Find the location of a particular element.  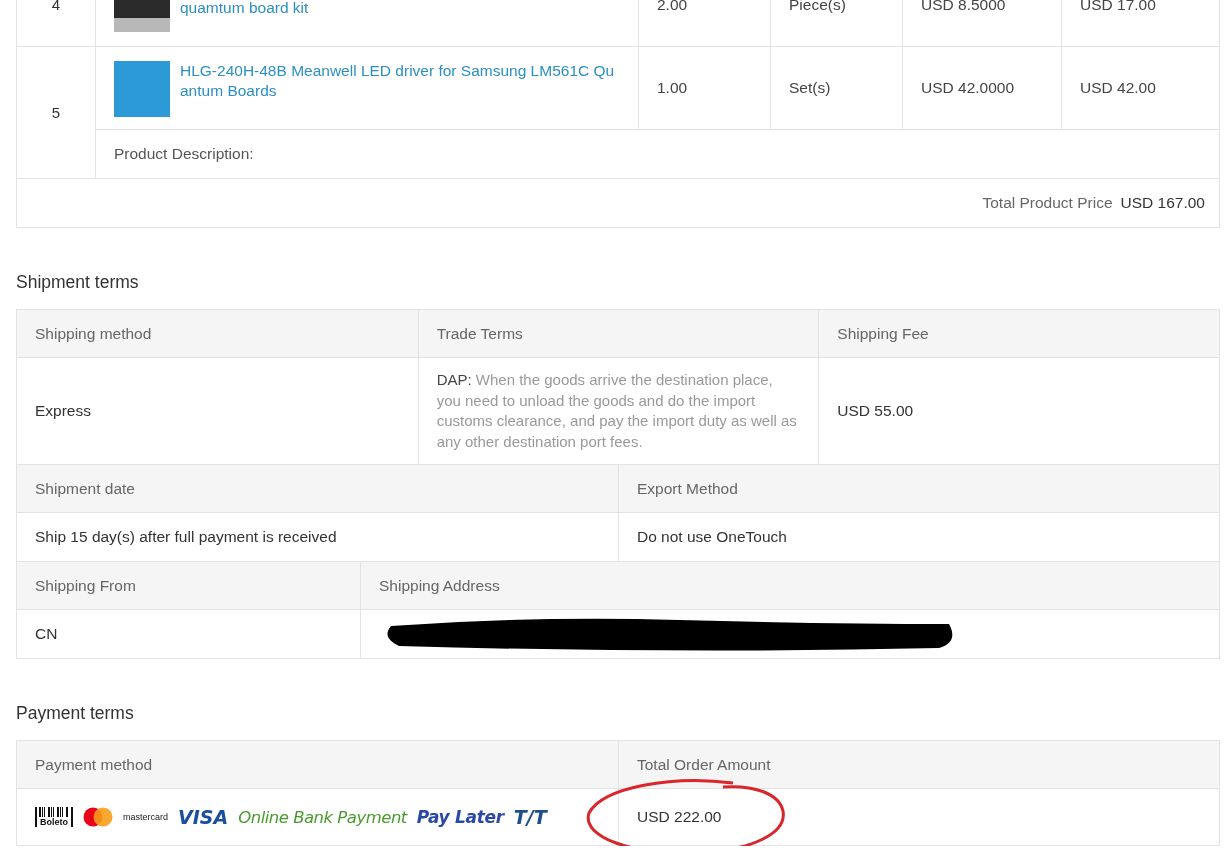

column-header: Trade Terms is located at coordinates (618, 334).